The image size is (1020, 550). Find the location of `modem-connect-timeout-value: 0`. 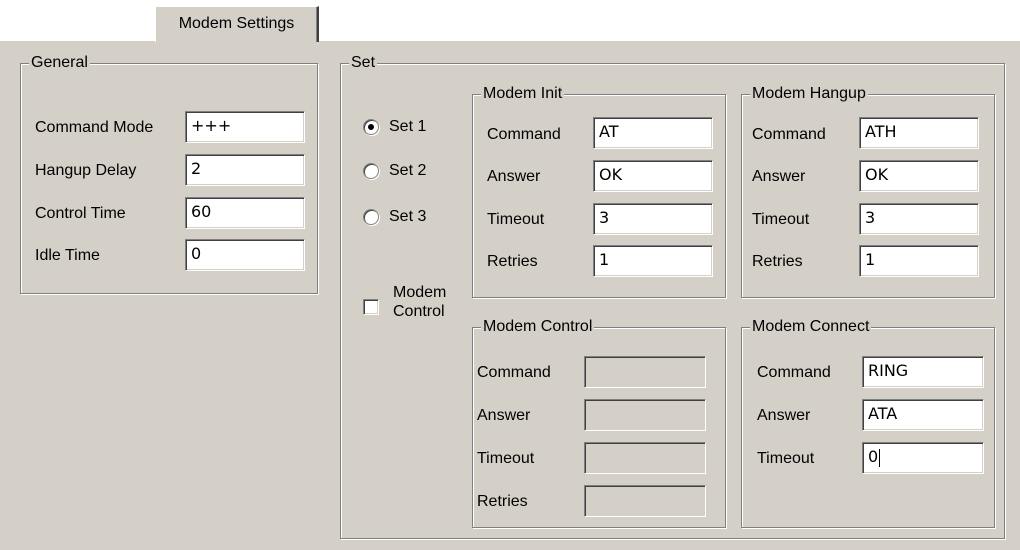

modem-connect-timeout-value: 0 is located at coordinates (873, 456).